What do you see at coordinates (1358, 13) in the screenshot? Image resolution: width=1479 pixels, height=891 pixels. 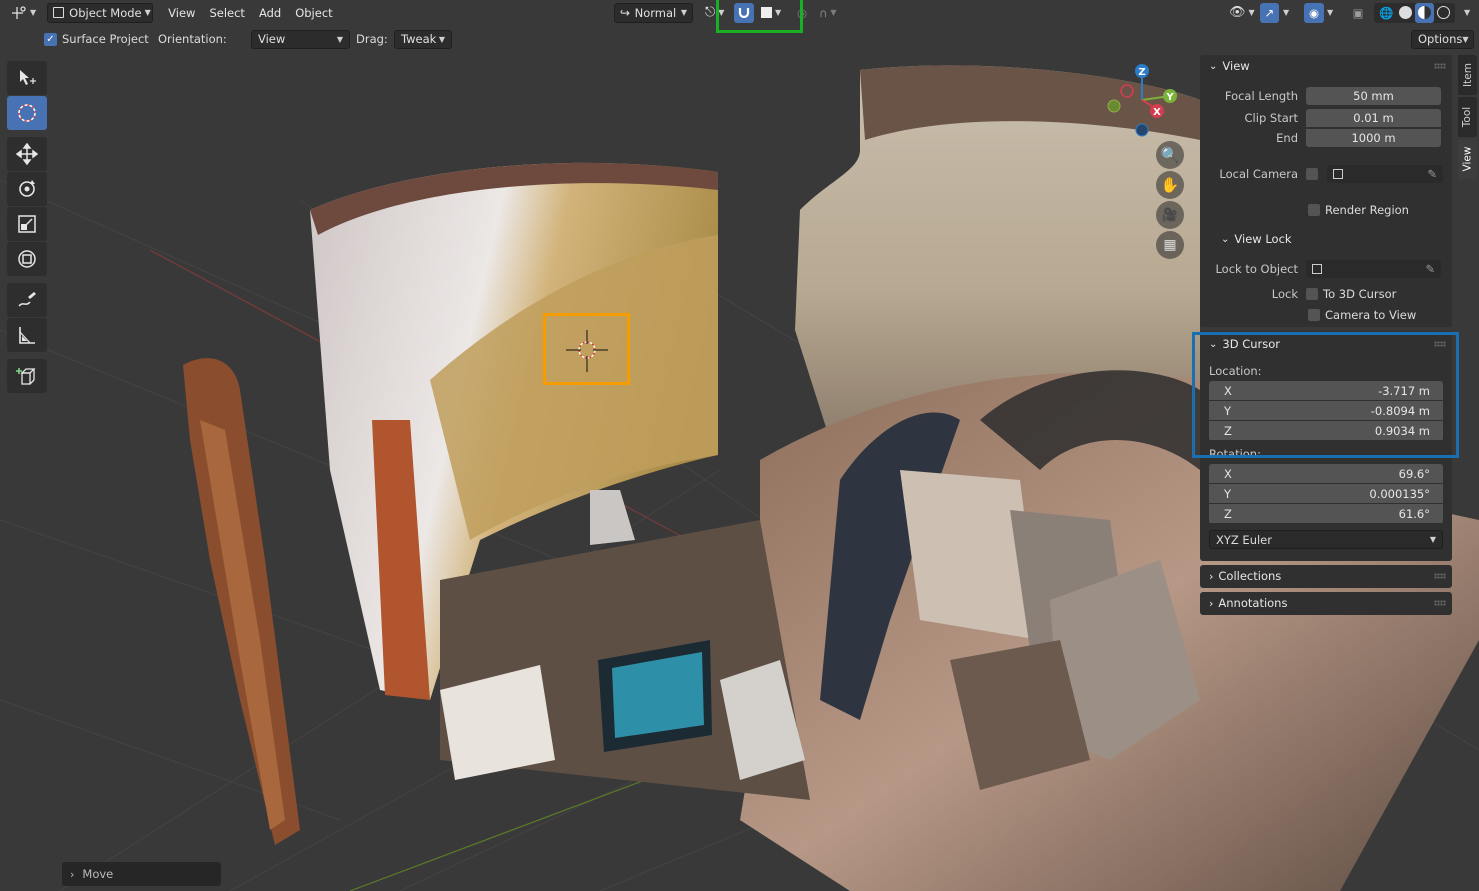 I see `xray-toggle: ▣` at bounding box center [1358, 13].